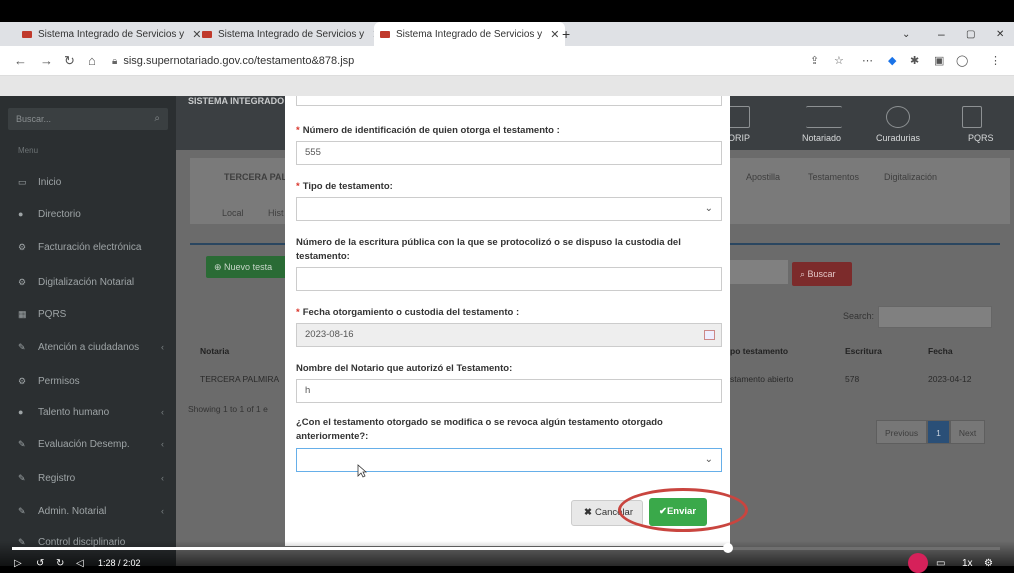 Image resolution: width=1014 pixels, height=573 pixels. I want to click on tab-digitalizacion: Digitalización, so click(910, 177).